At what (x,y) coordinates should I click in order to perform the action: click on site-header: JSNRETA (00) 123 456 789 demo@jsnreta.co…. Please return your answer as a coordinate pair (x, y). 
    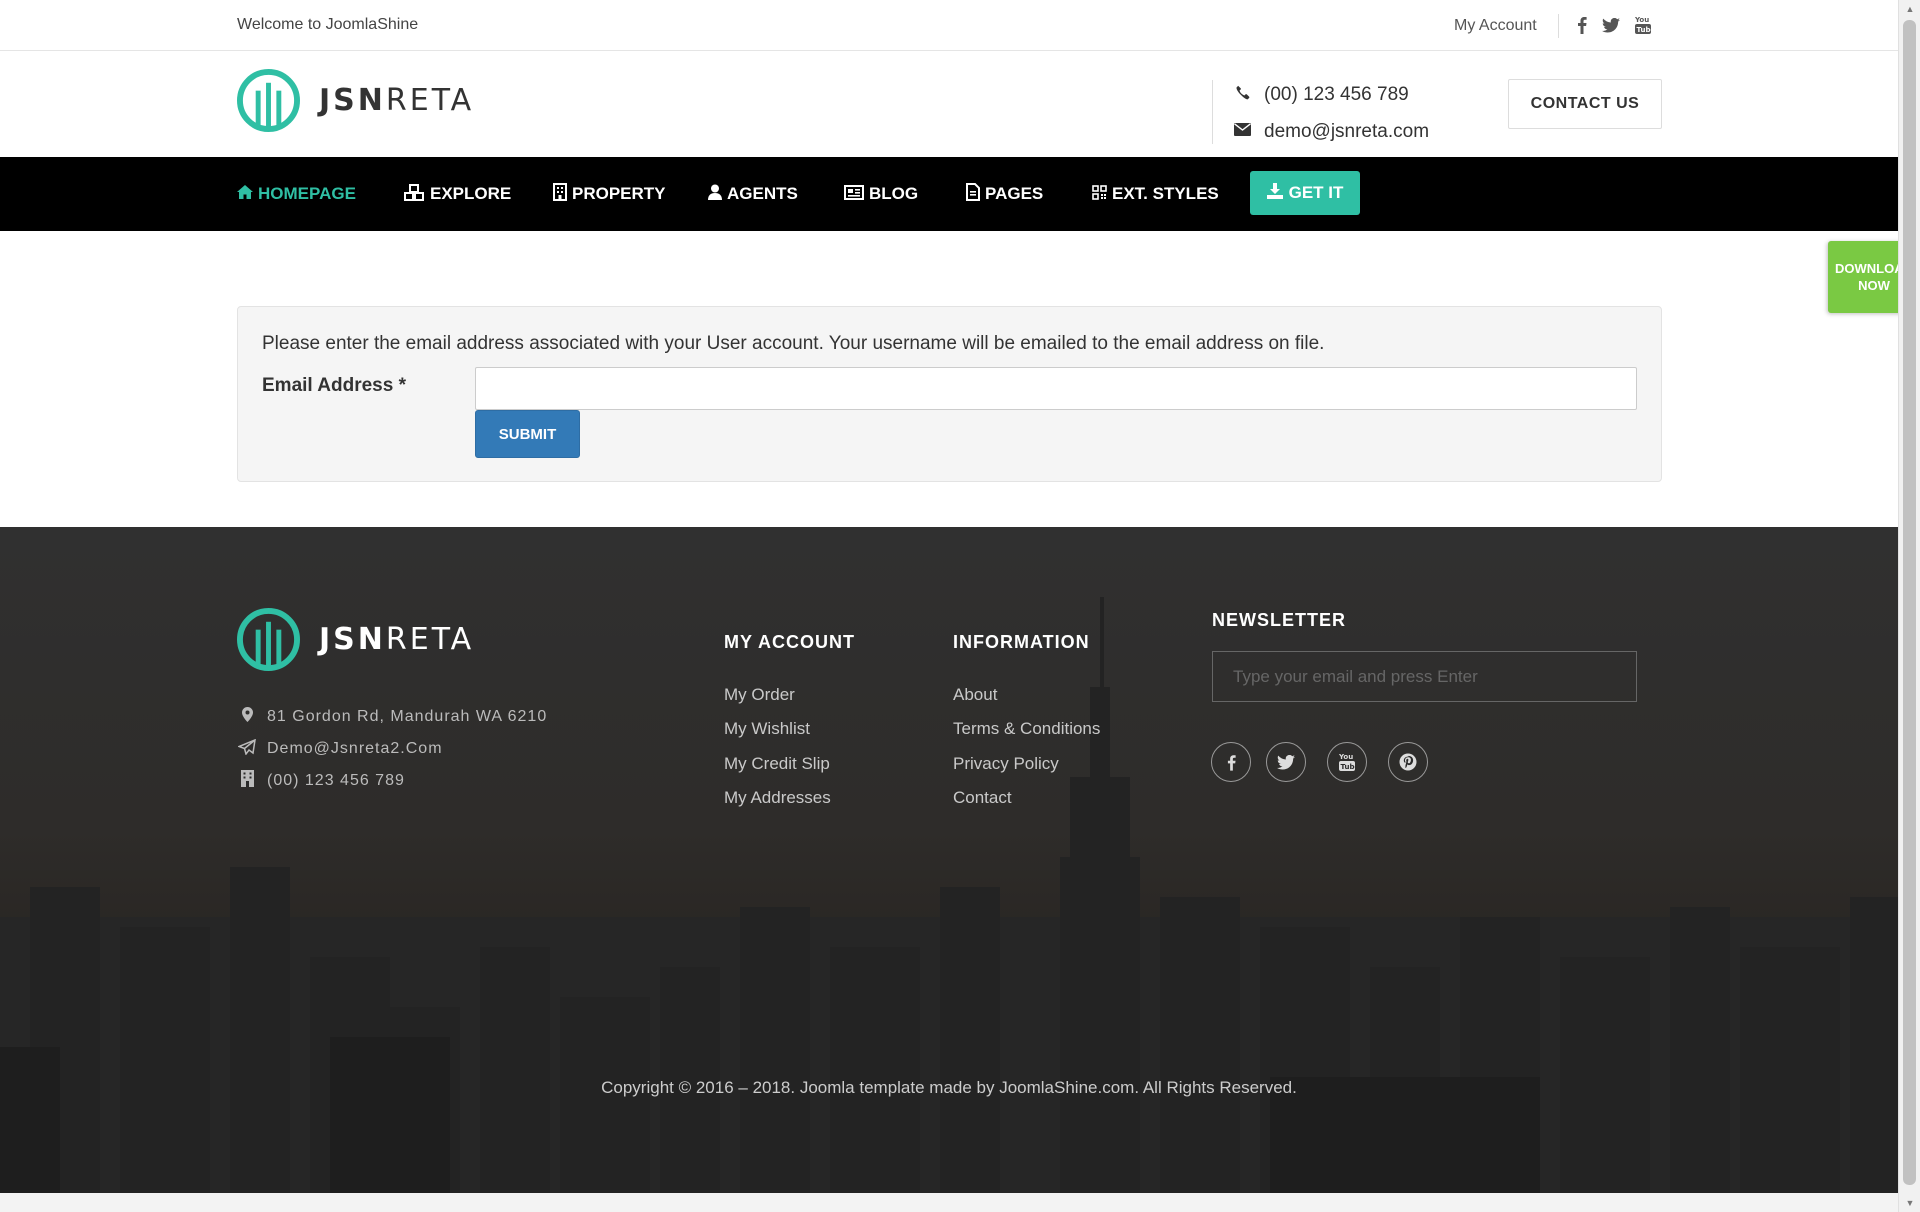
    Looking at the image, I should click on (949, 104).